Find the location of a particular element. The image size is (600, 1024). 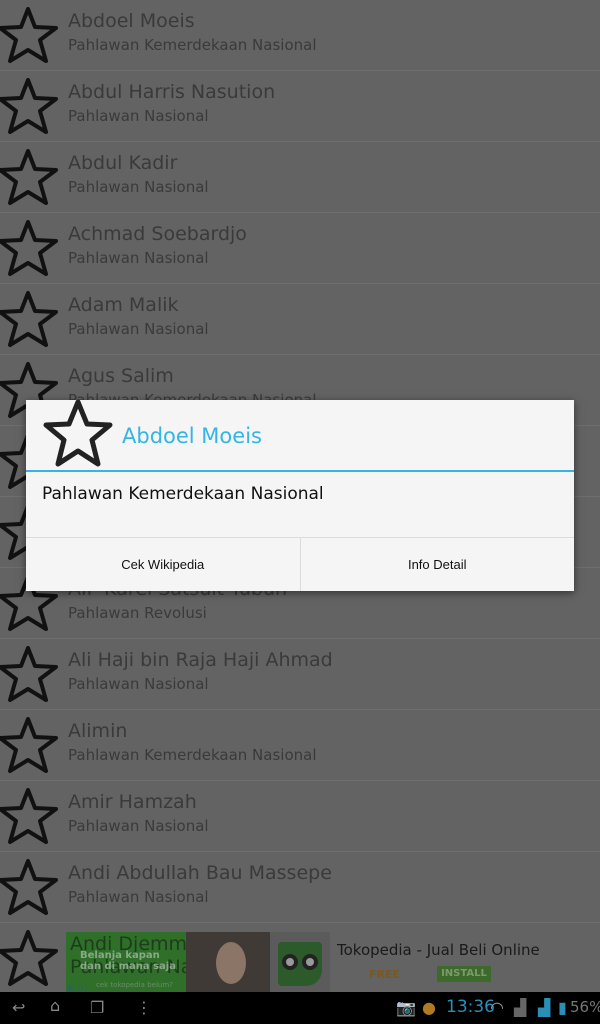

app-notification-icon: ● is located at coordinates (429, 1007).